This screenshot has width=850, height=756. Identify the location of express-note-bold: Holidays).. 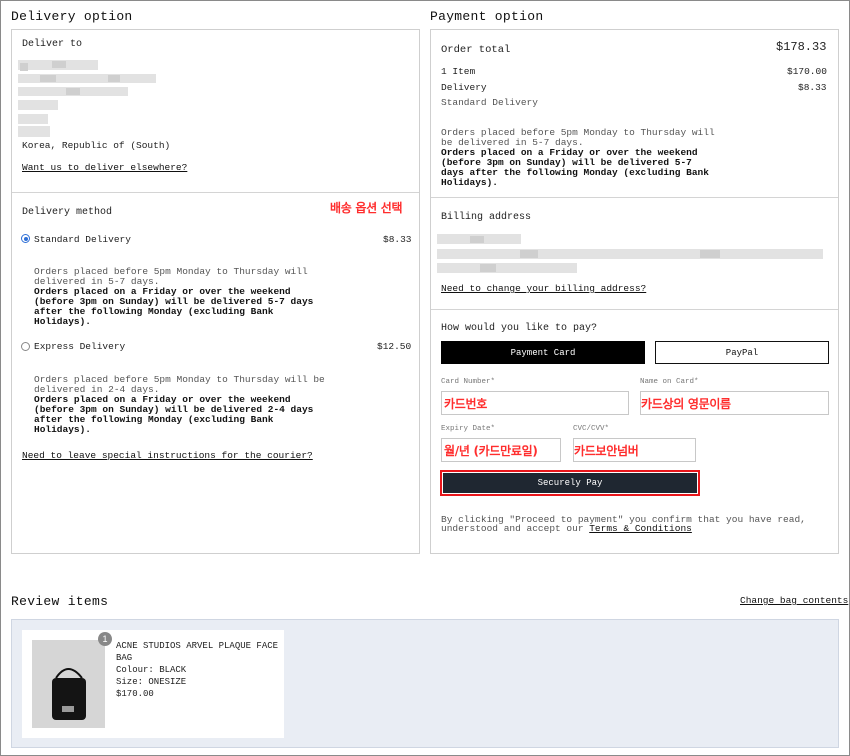
(63, 429).